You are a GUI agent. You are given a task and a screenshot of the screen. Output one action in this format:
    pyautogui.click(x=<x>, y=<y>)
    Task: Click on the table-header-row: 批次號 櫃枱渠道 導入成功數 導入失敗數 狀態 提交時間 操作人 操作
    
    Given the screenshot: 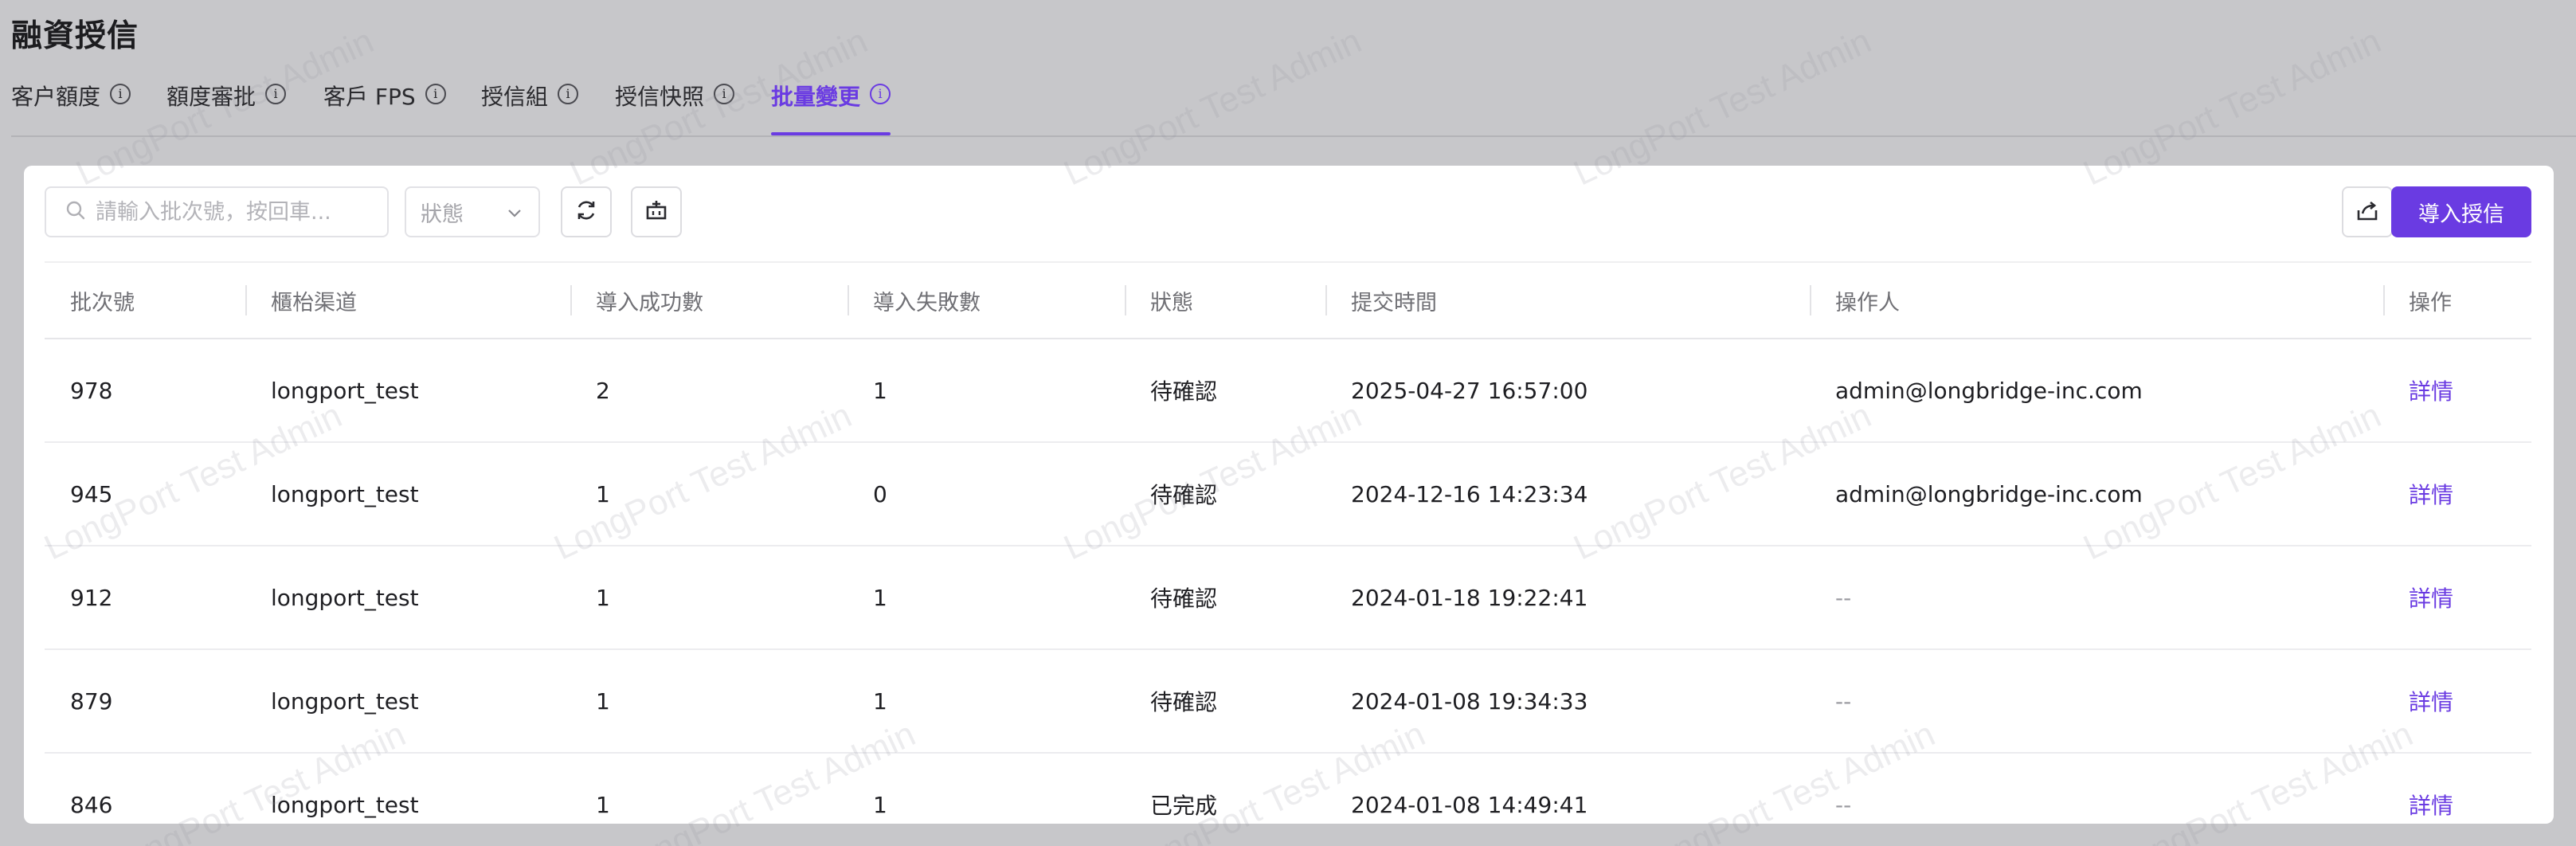 What is the action you would take?
    pyautogui.click(x=1288, y=300)
    